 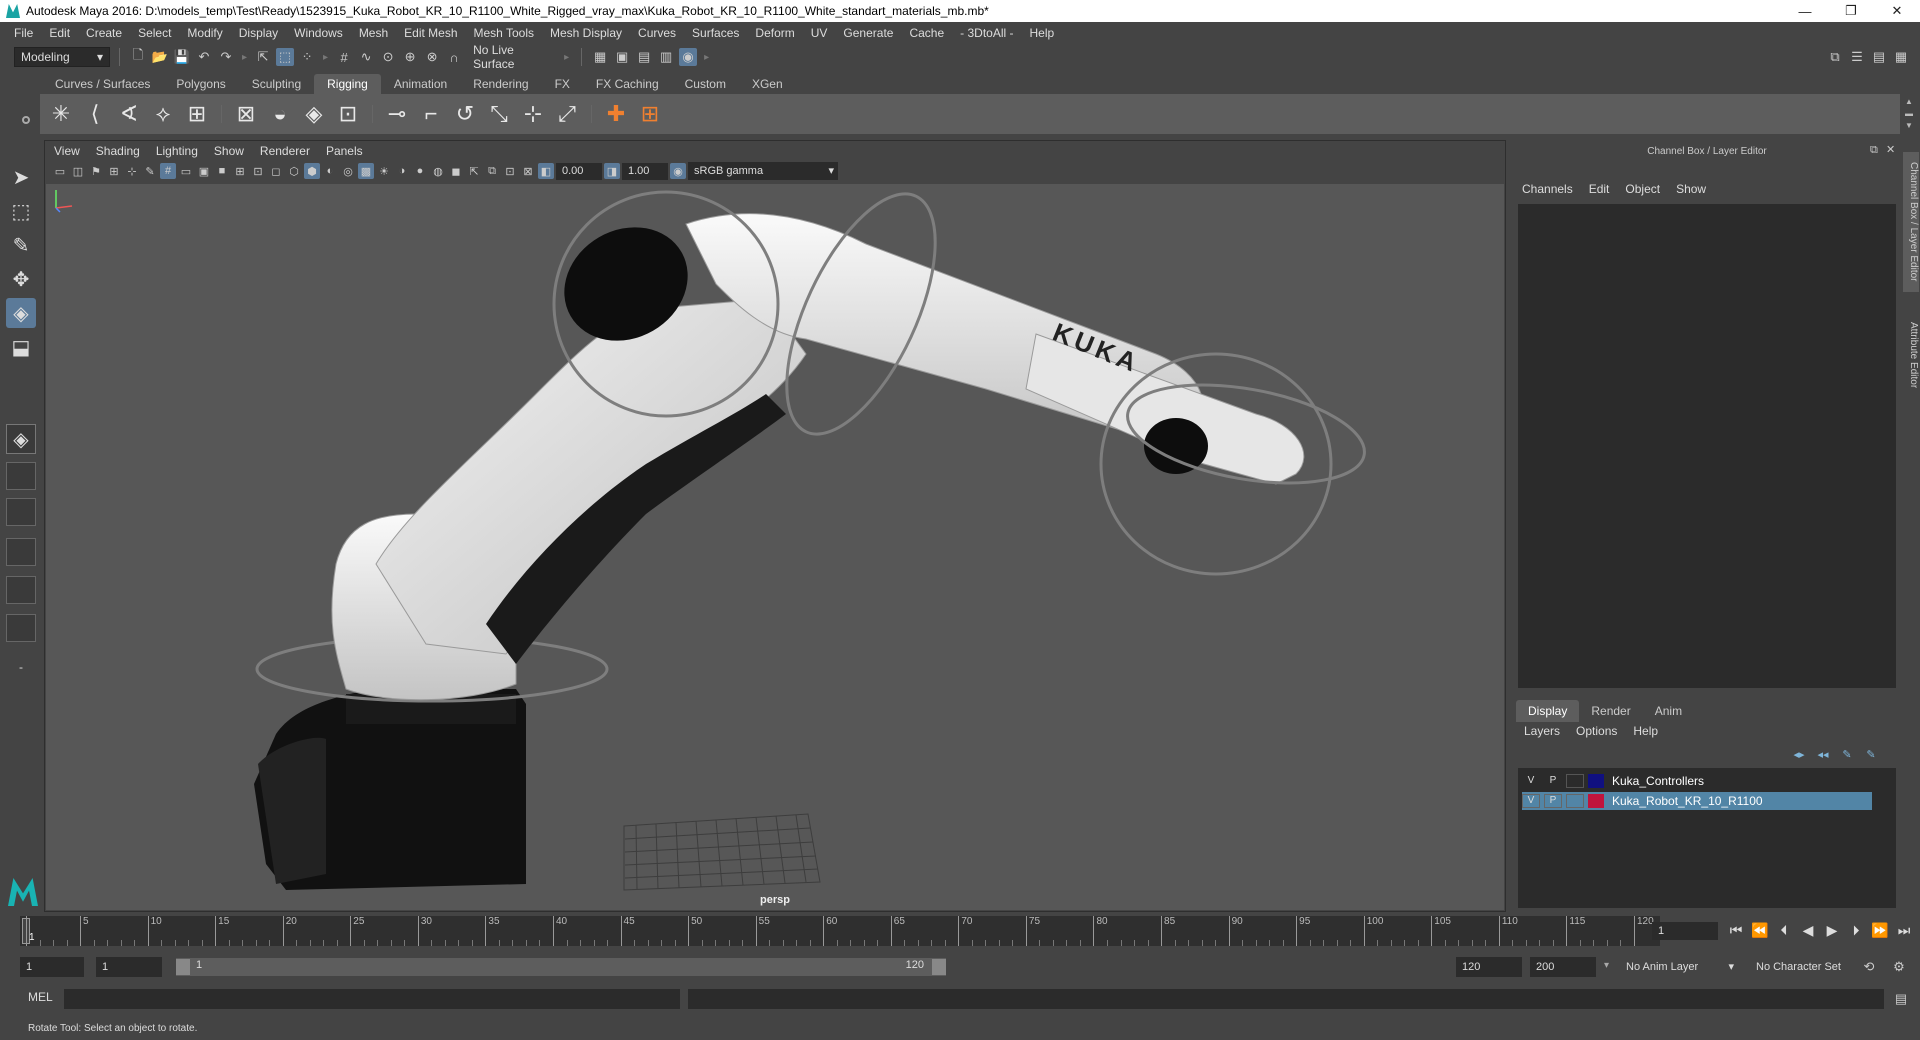 What do you see at coordinates (1879, 57) in the screenshot?
I see `tool-settings-icon: ▤` at bounding box center [1879, 57].